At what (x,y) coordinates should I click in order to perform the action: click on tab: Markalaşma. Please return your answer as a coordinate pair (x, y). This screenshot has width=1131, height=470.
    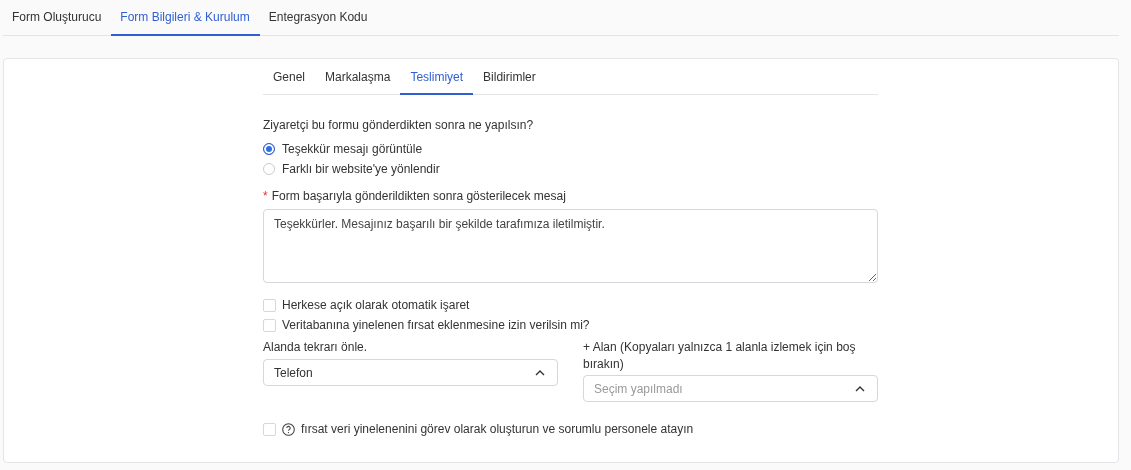
    Looking at the image, I should click on (358, 77).